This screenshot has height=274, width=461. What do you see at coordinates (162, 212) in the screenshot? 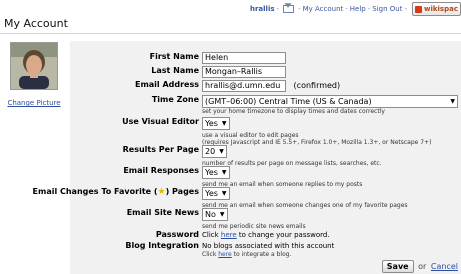
I see `email-news-label: Email Site News` at bounding box center [162, 212].